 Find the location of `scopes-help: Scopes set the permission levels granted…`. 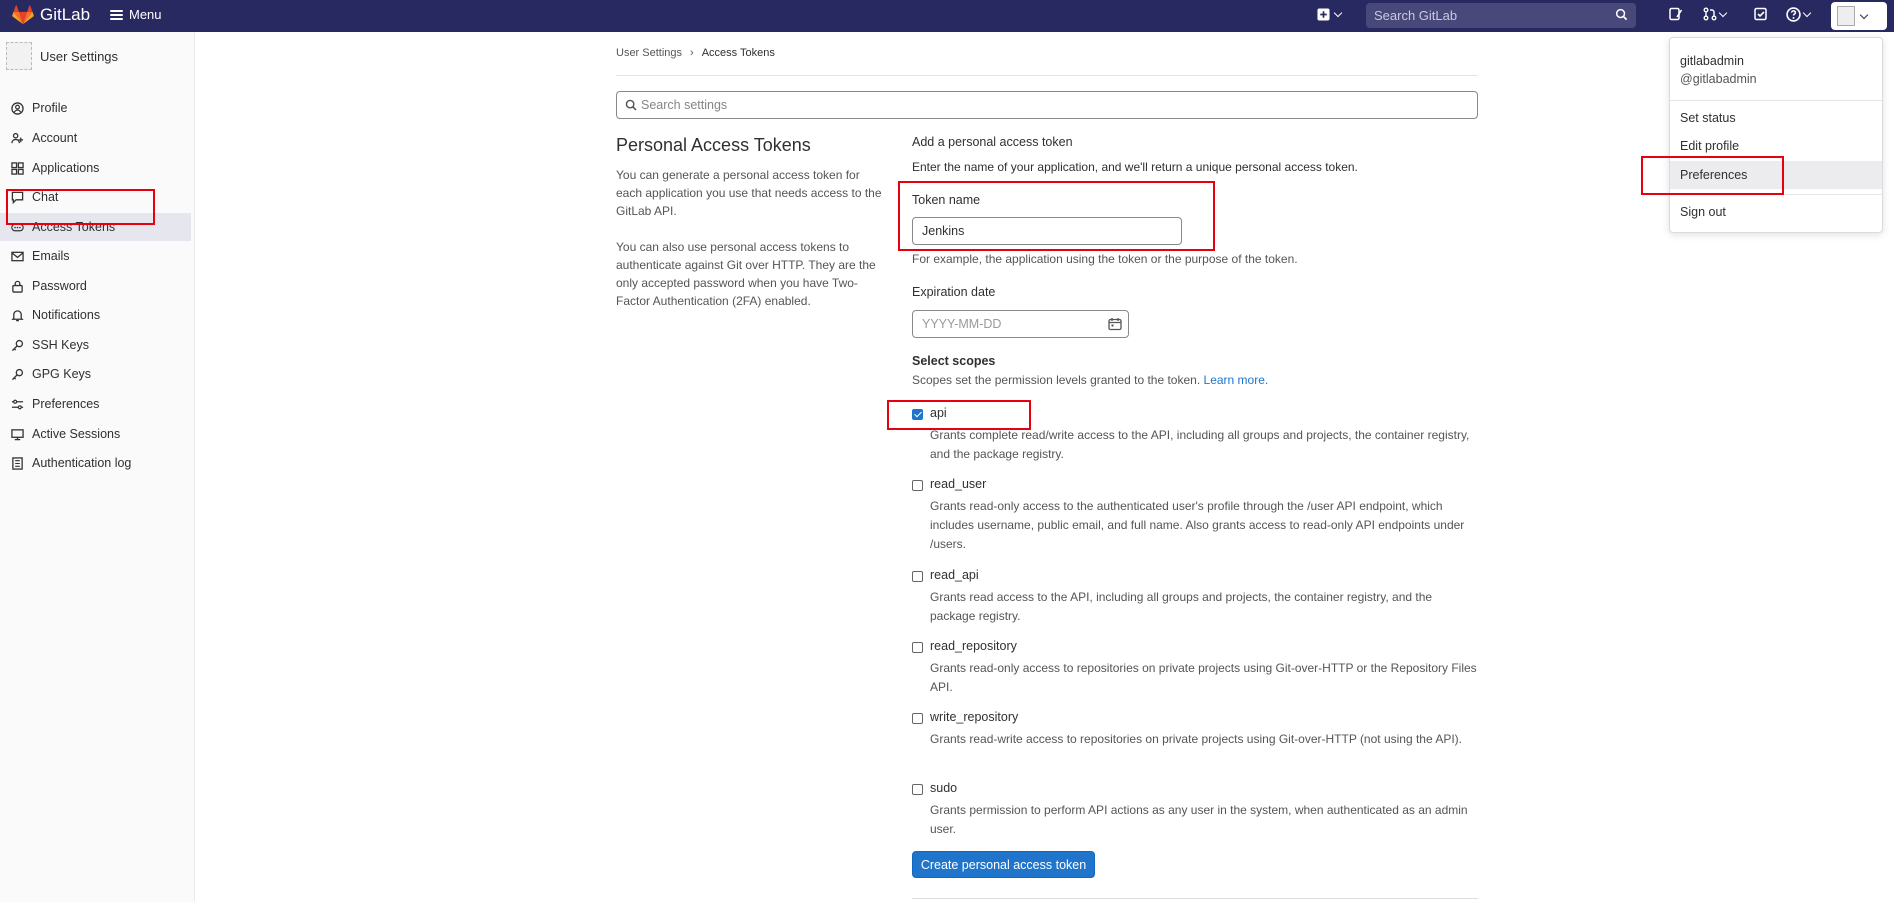

scopes-help: Scopes set the permission levels granted… is located at coordinates (1090, 380).